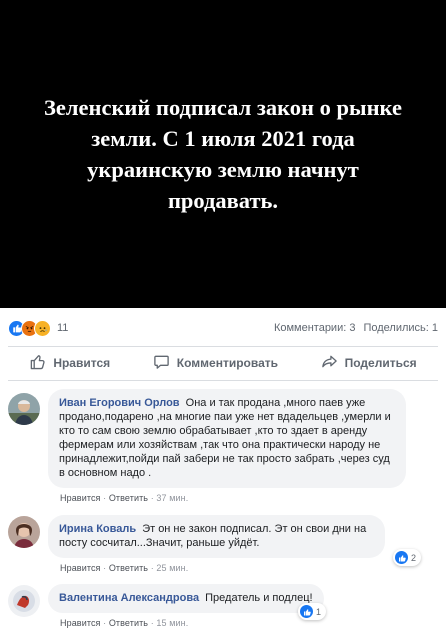 This screenshot has width=446, height=631. I want to click on like-label: Нравится, so click(82, 363).